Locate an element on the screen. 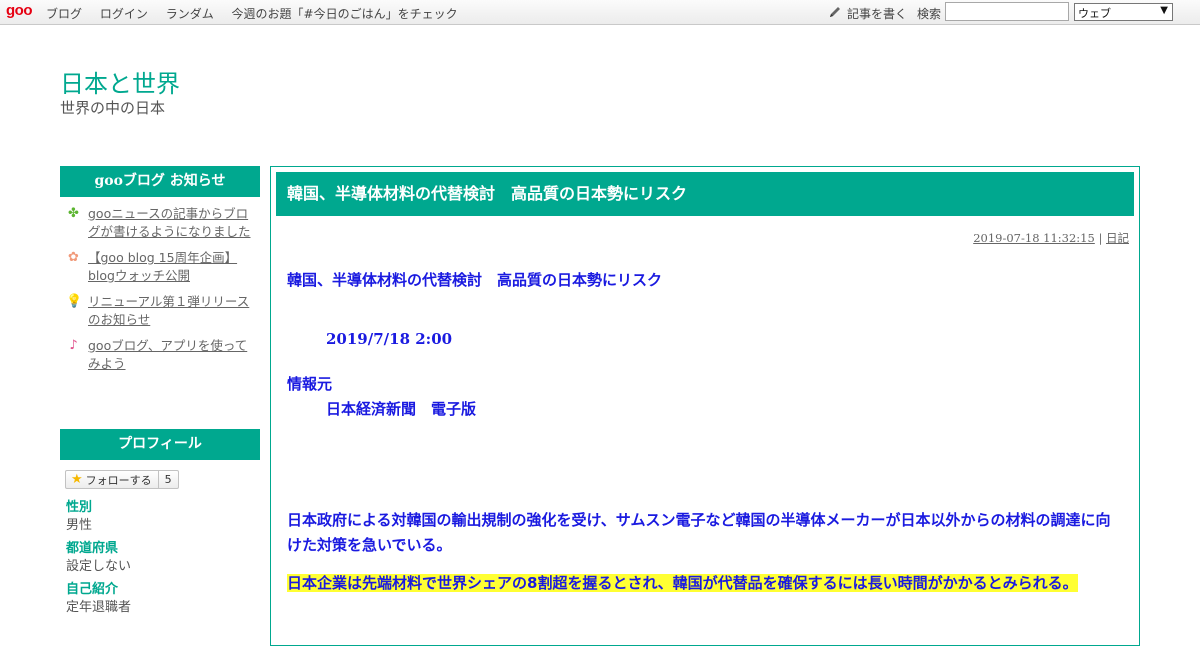 The image size is (1200, 646). nav-random-link: ランダム is located at coordinates (190, 14).